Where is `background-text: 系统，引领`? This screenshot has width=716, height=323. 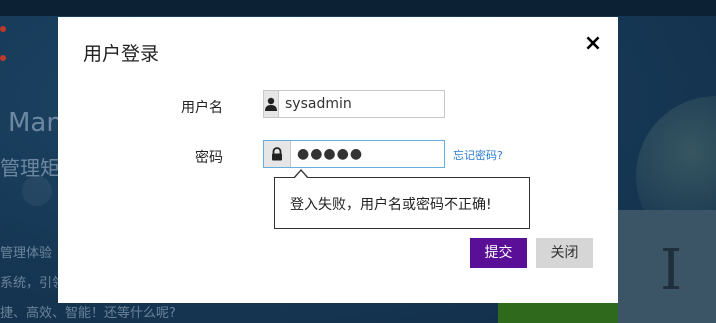
background-text: 系统，引领 is located at coordinates (33, 283).